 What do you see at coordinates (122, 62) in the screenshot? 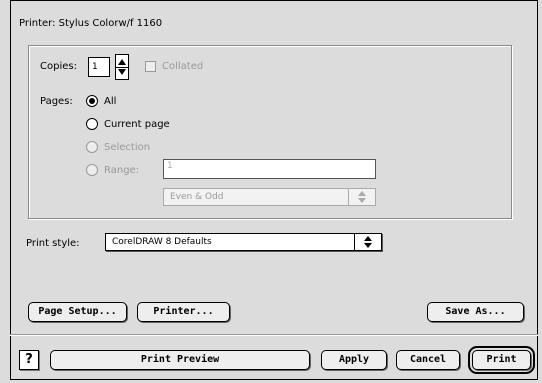
I see `stepper-up-arrow-icon` at bounding box center [122, 62].